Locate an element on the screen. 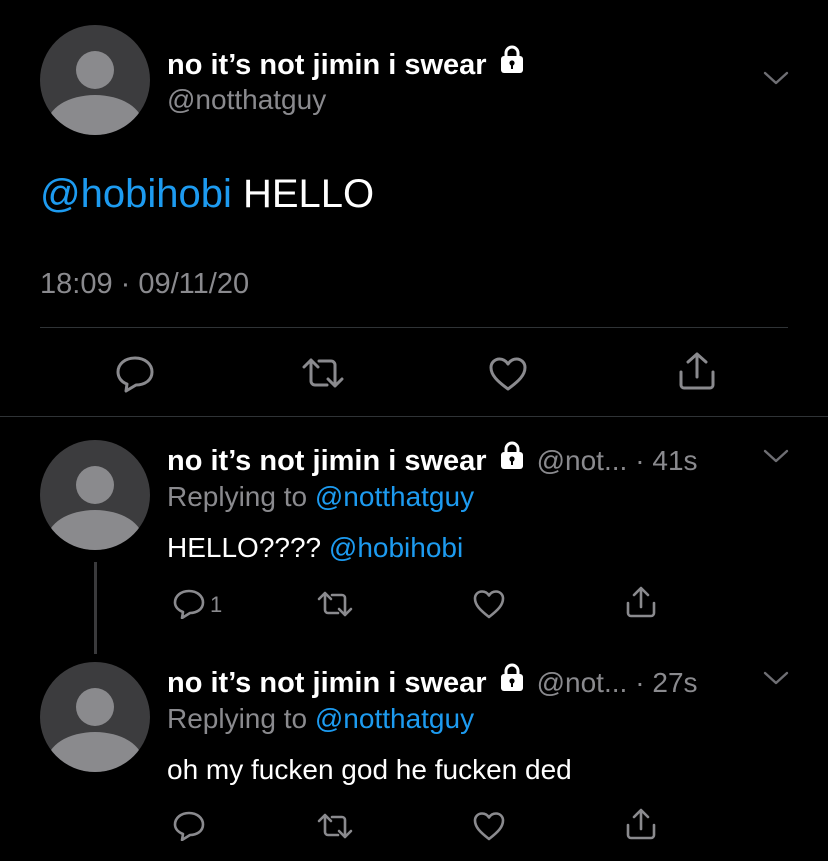 This screenshot has width=828, height=861. author-row: no it’s not jimin i swear is located at coordinates (347, 63).